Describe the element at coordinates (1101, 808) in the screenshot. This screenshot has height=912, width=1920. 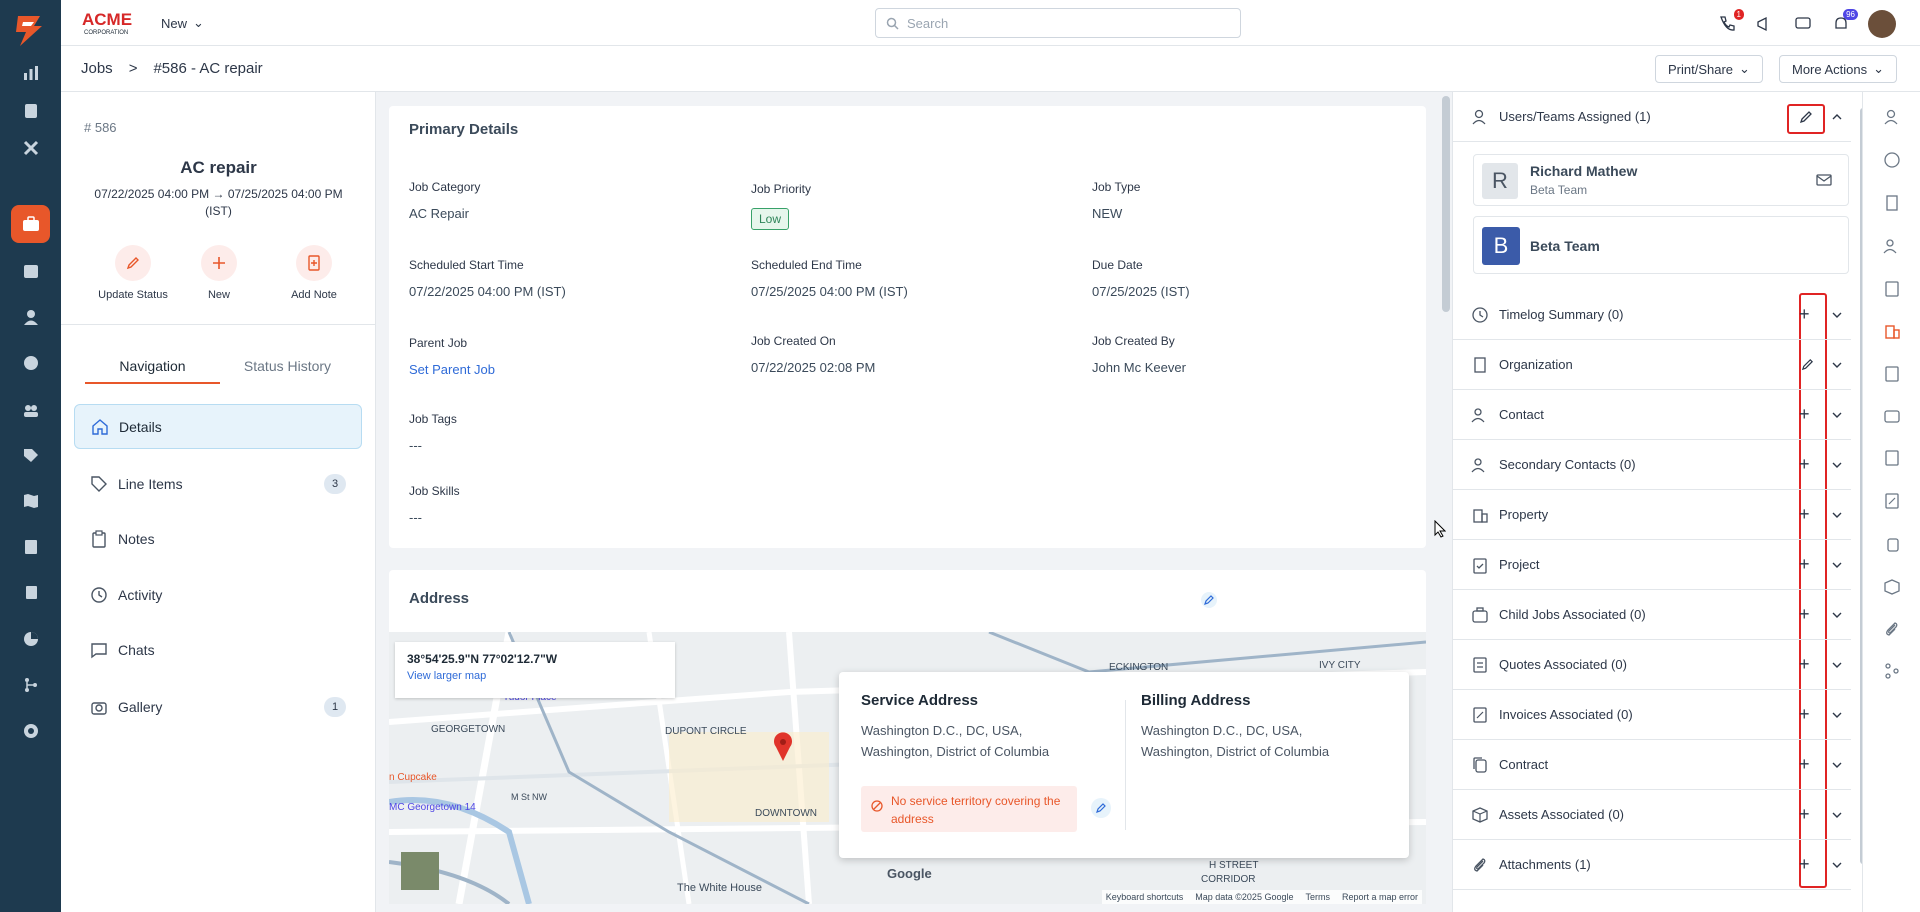
I see `edit-territory-icon` at that location.